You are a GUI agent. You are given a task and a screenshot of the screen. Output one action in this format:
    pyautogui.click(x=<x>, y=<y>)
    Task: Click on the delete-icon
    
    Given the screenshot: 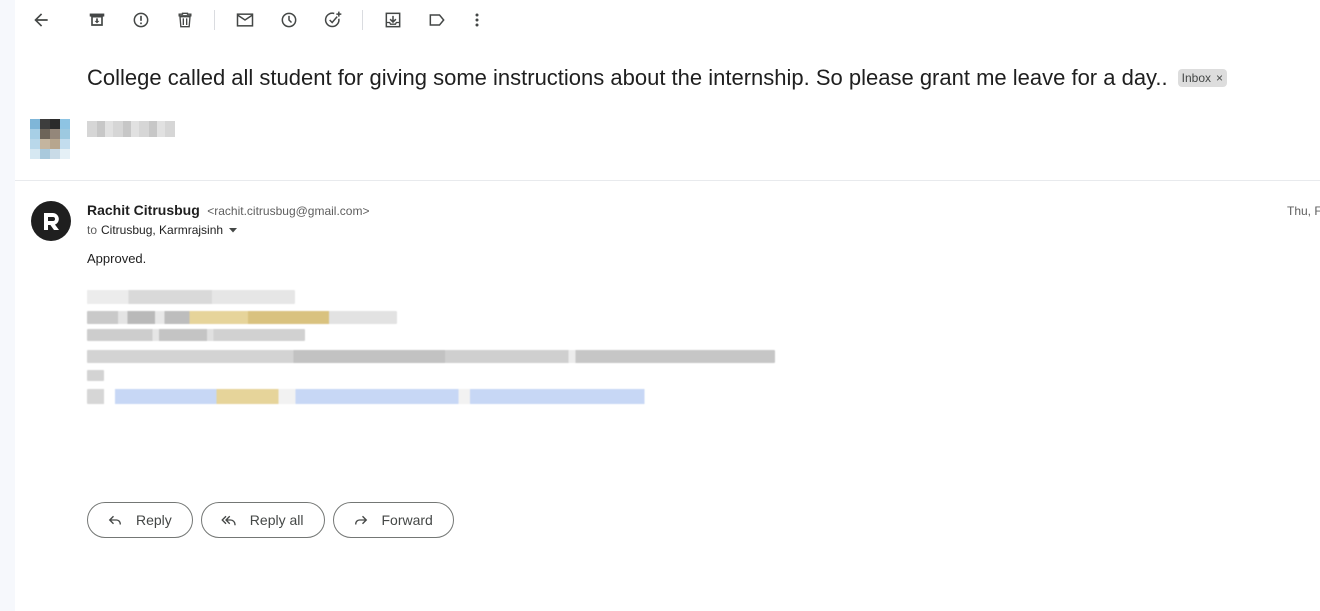 What is the action you would take?
    pyautogui.click(x=185, y=20)
    